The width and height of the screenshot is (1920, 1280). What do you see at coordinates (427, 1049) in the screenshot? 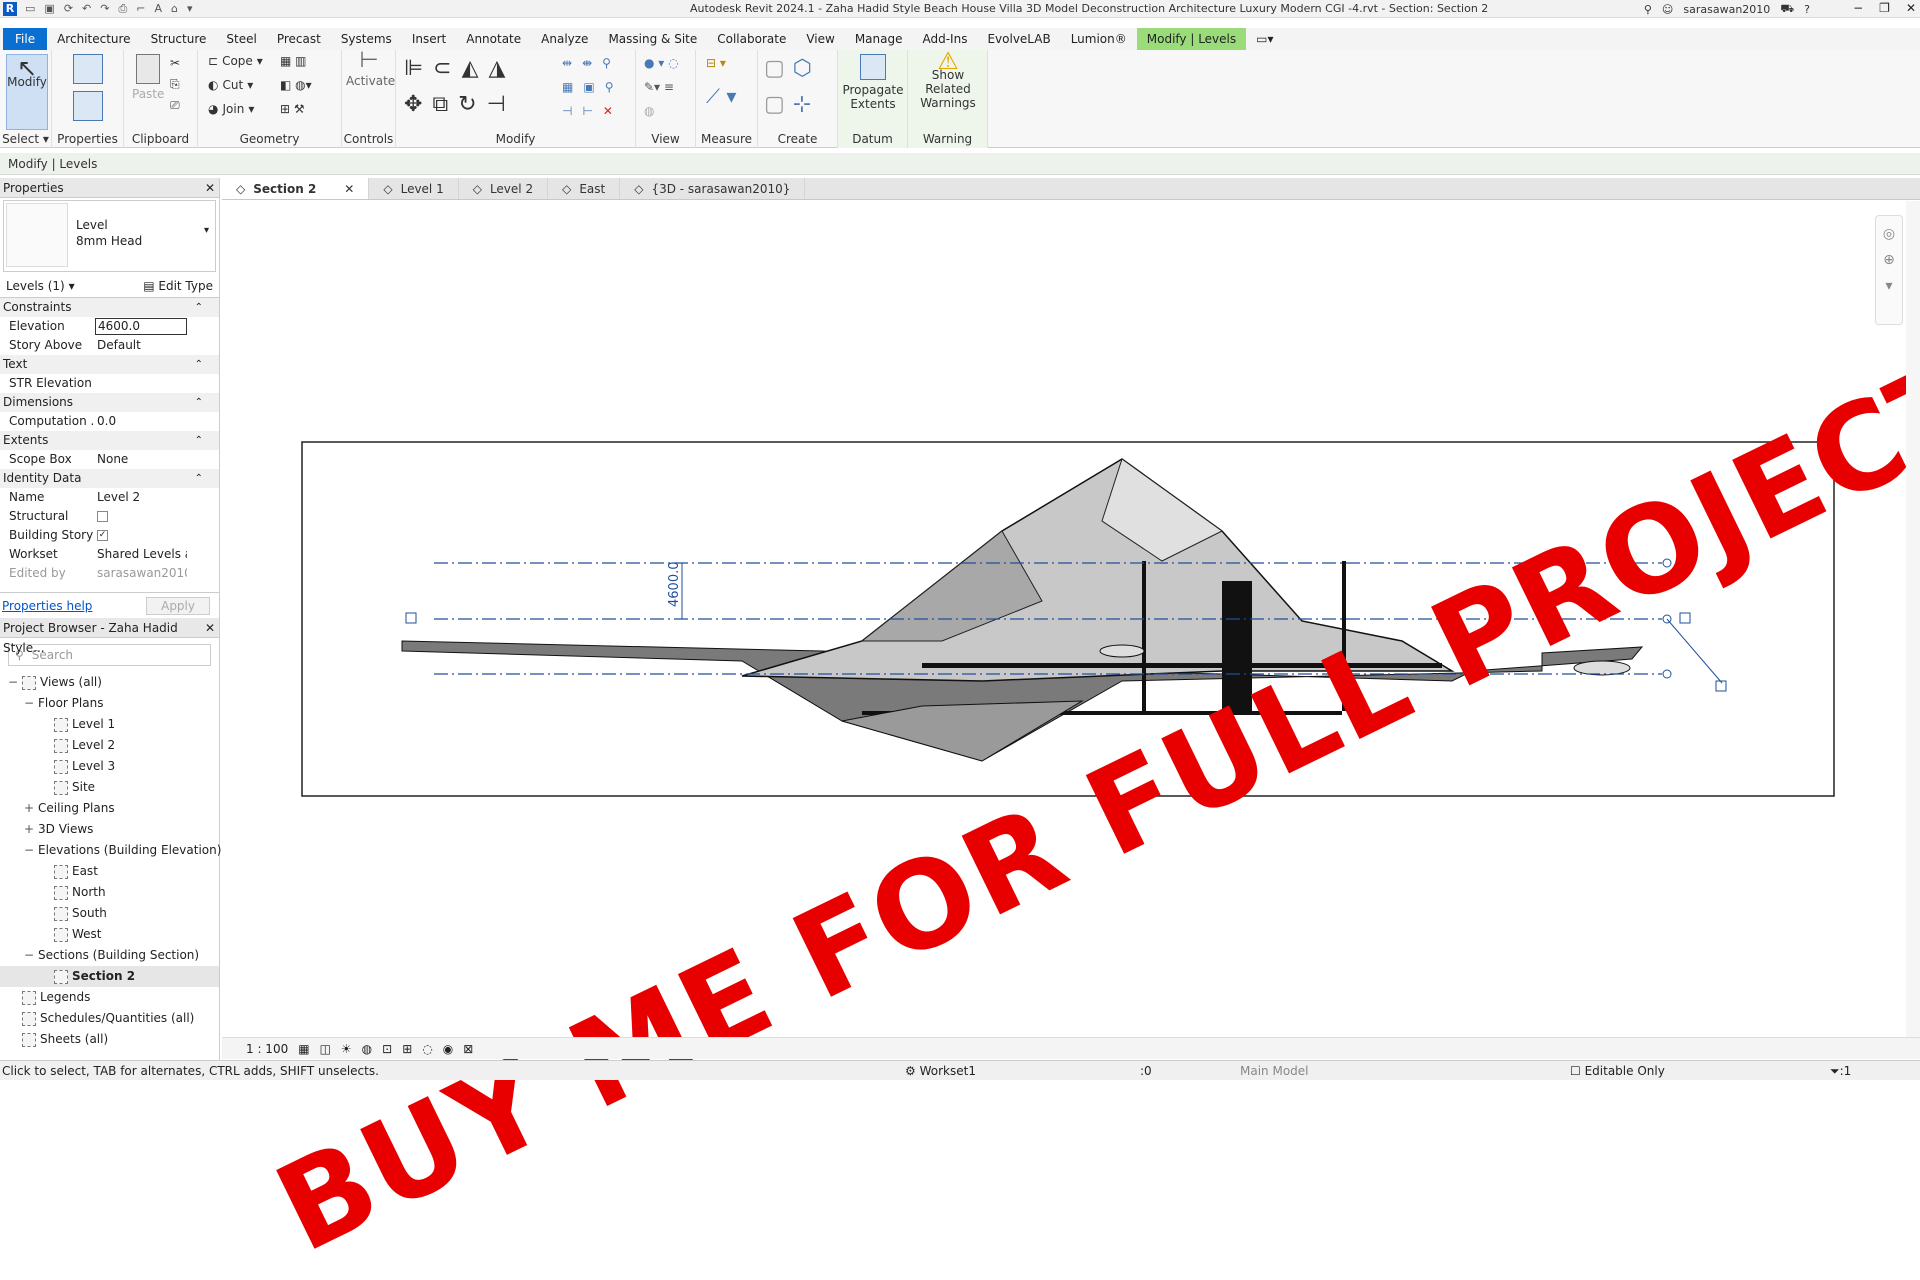
I see `temporary-hide-icon: ◌` at bounding box center [427, 1049].